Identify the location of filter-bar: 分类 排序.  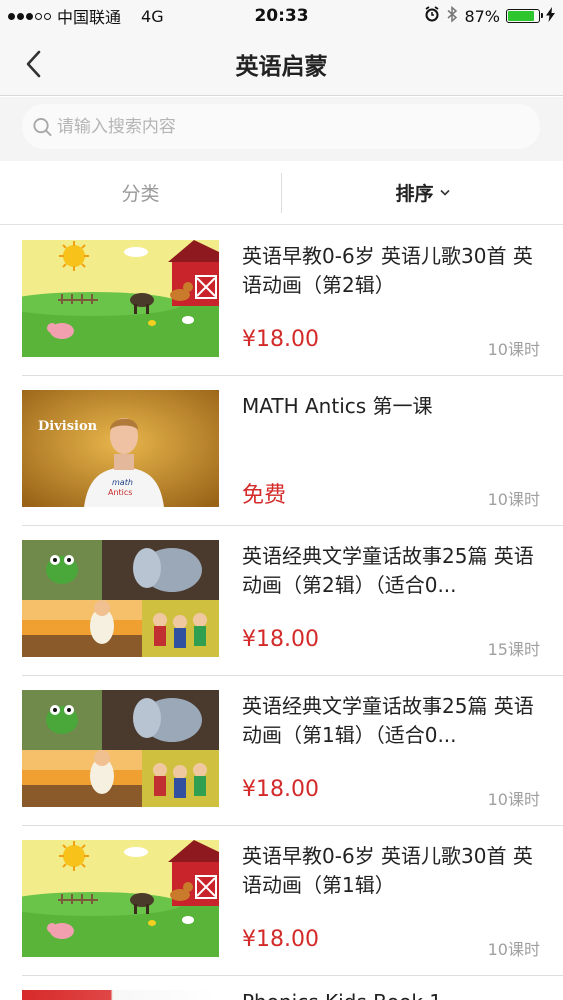
(281, 193).